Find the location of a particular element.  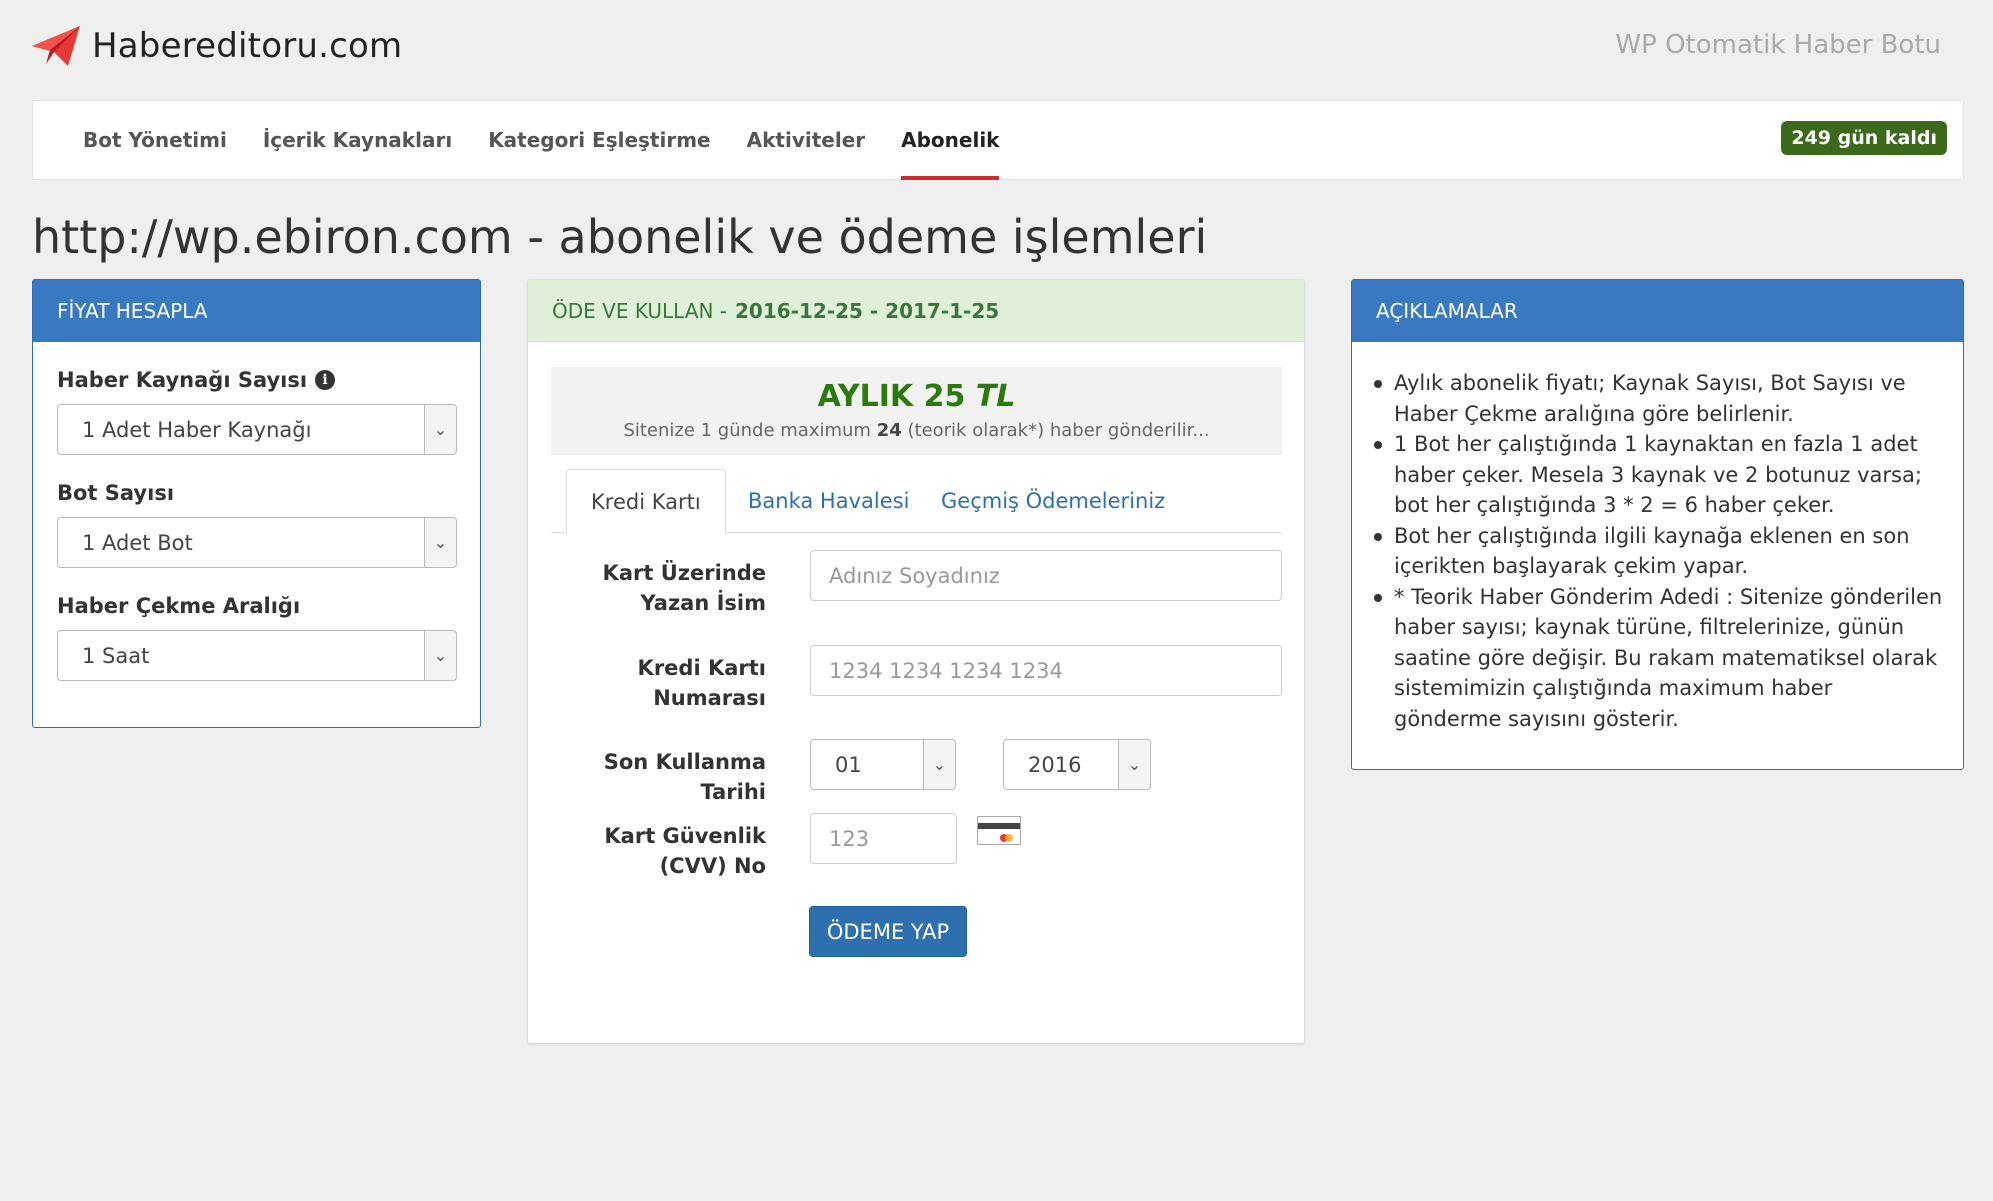

credit-card-icon is located at coordinates (999, 830).